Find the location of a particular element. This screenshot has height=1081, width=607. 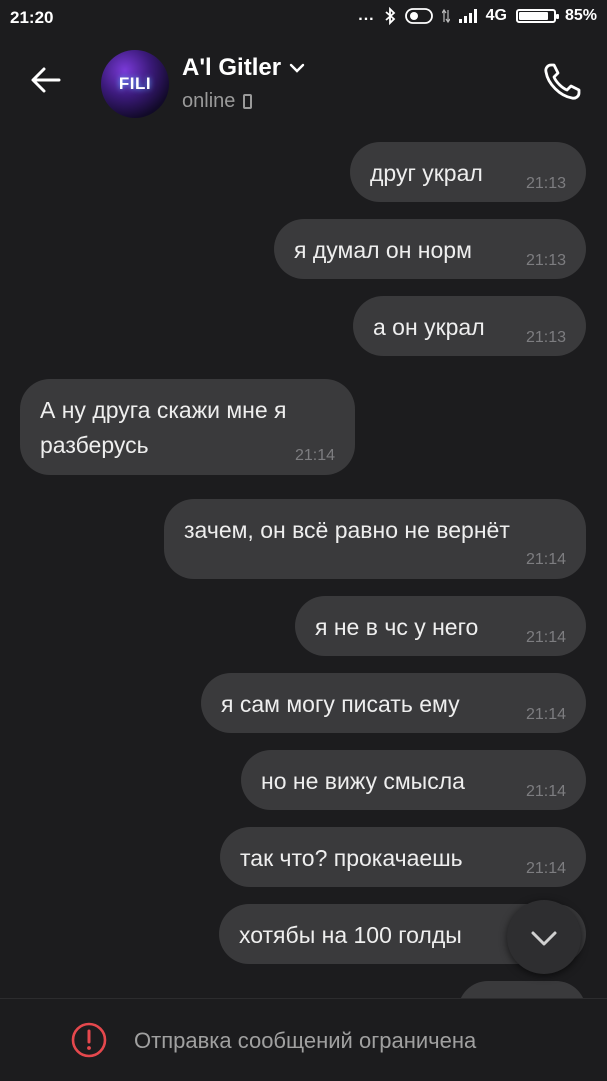

message-bubble: я думал он норм 21:13 is located at coordinates (430, 249).